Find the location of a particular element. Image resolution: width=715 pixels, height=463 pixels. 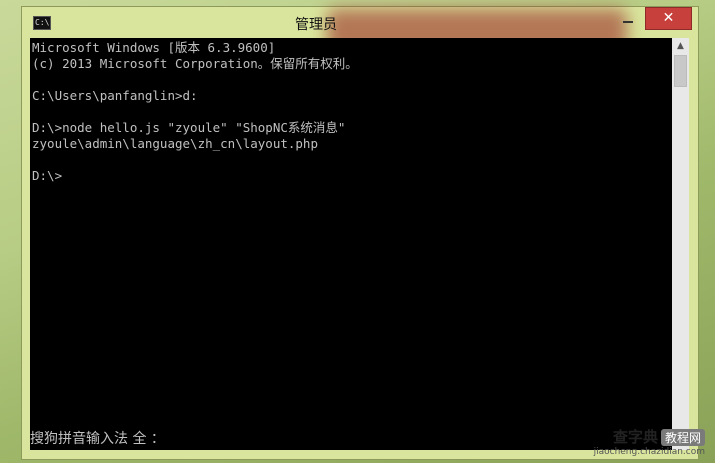

console-line: (c) 2013 Microsoft Corporation。保留所有权利。 is located at coordinates (195, 63).